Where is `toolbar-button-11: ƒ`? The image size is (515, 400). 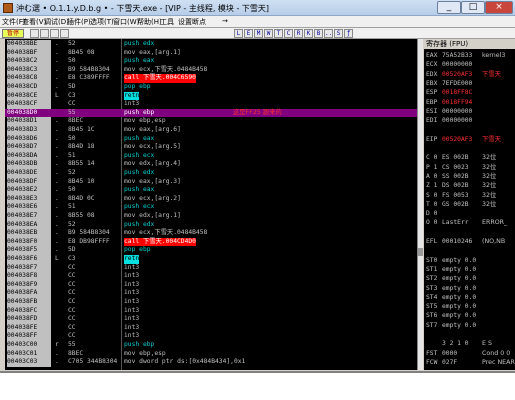 toolbar-button-11: ƒ is located at coordinates (348, 33).